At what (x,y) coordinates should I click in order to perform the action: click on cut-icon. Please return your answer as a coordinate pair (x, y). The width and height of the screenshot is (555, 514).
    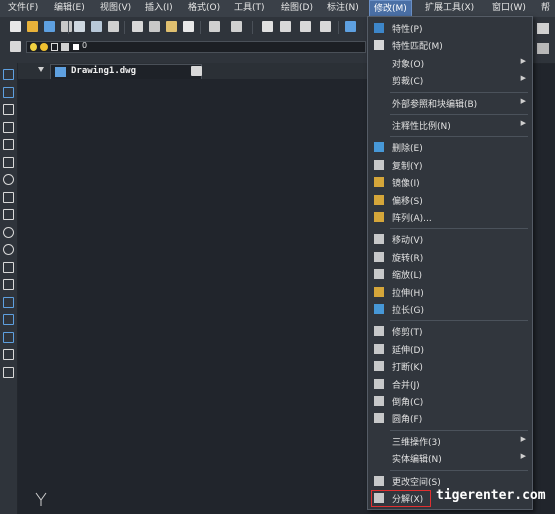
    Looking at the image, I should click on (137, 26).